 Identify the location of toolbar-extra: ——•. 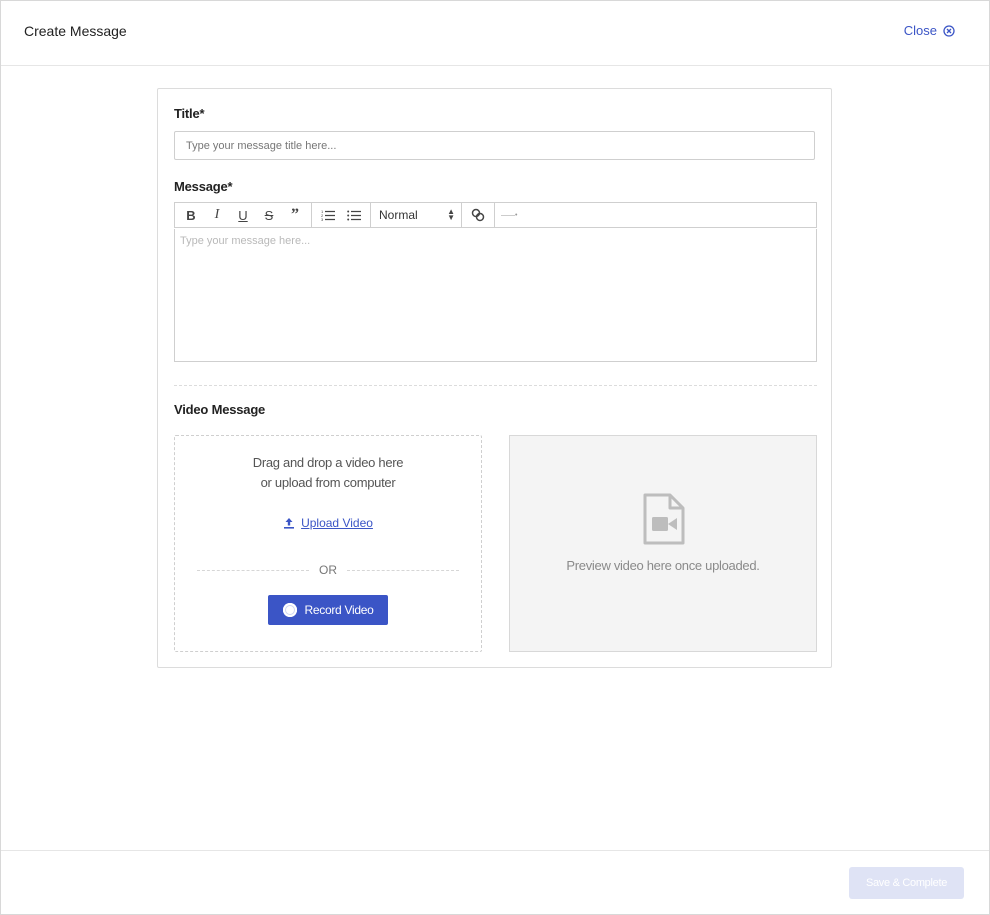
(509, 215).